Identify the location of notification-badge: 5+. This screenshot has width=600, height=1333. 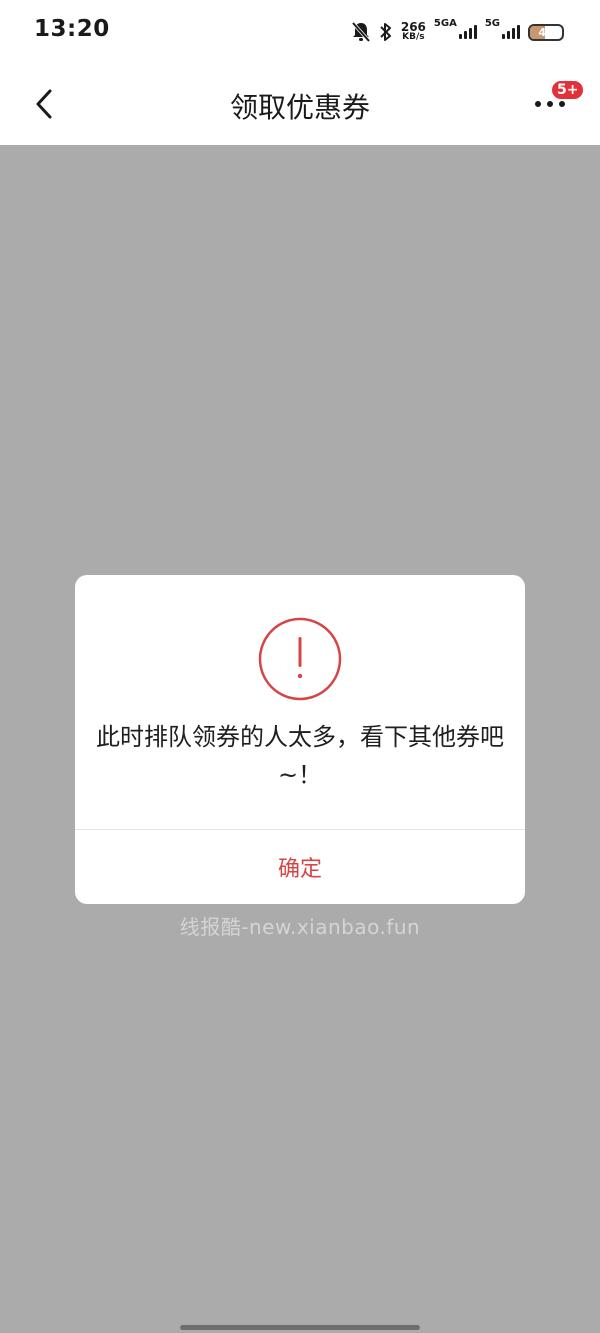
(568, 90).